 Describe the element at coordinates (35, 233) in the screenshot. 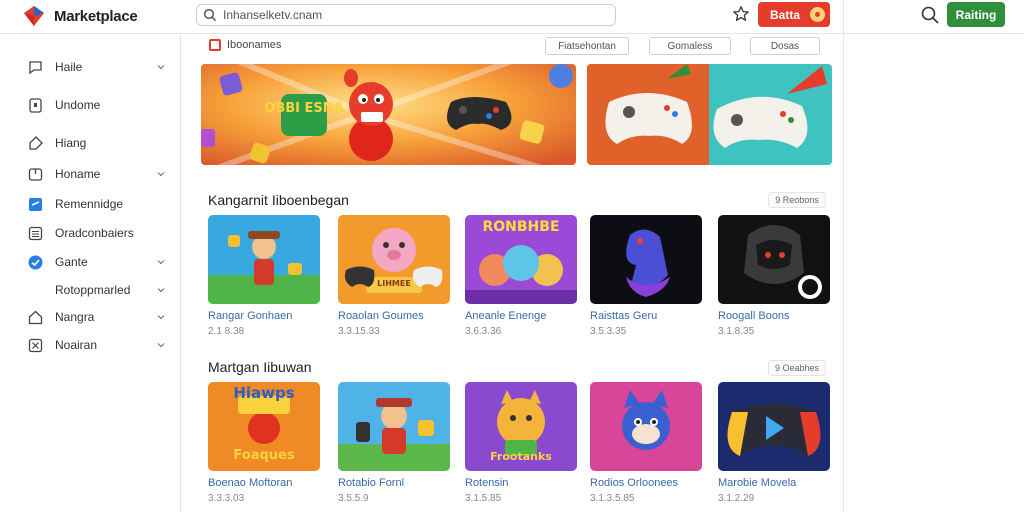

I see `list-icon` at that location.